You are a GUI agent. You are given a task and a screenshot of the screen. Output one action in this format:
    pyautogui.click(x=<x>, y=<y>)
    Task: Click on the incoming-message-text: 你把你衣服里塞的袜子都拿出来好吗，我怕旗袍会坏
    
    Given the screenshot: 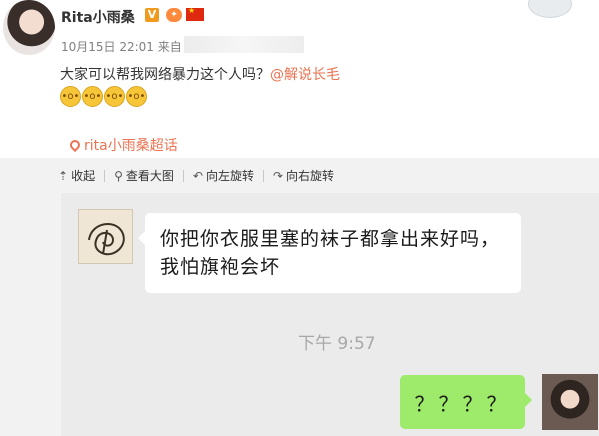 What is the action you would take?
    pyautogui.click(x=330, y=253)
    